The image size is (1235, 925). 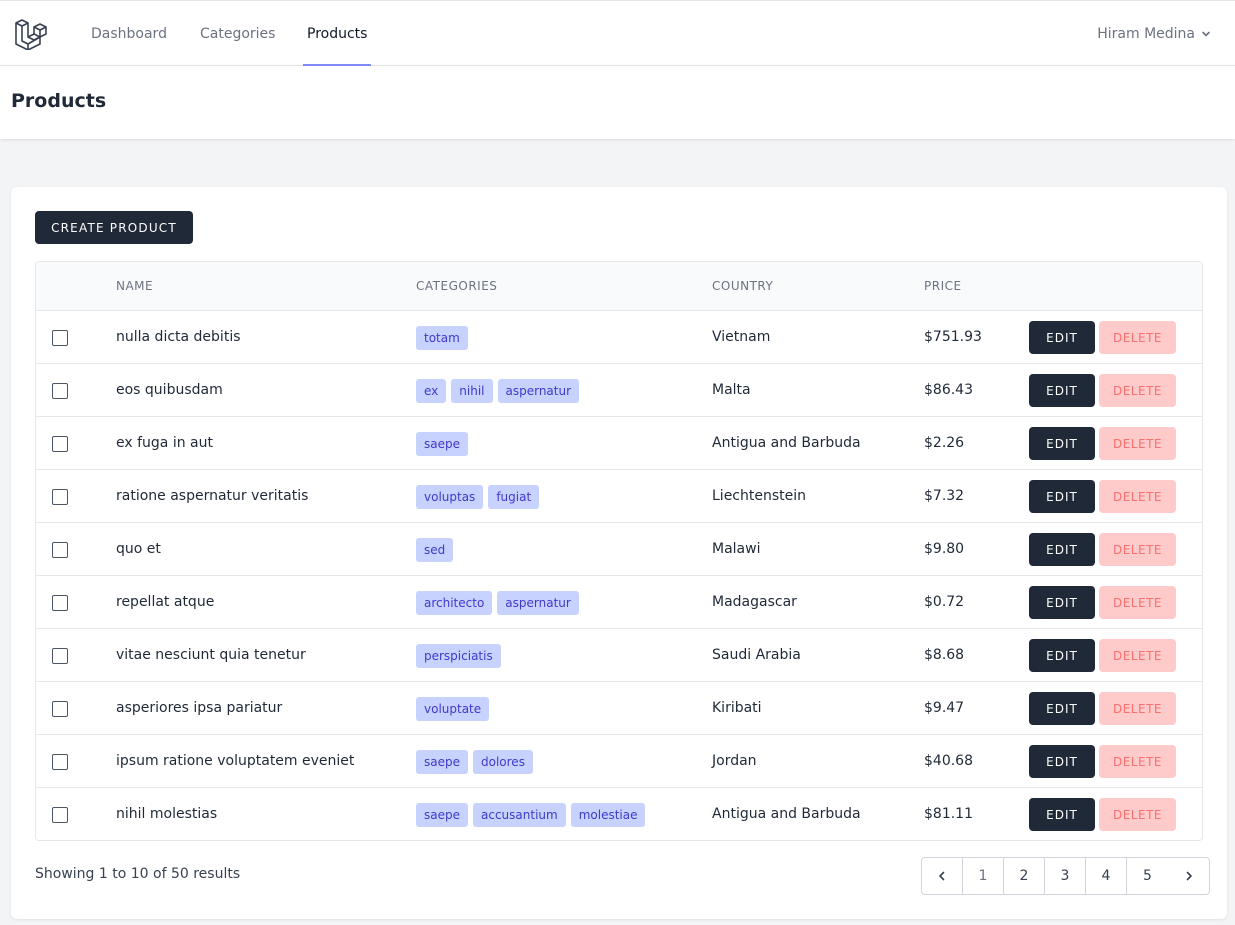 What do you see at coordinates (948, 814) in the screenshot?
I see `product-price: $81.11` at bounding box center [948, 814].